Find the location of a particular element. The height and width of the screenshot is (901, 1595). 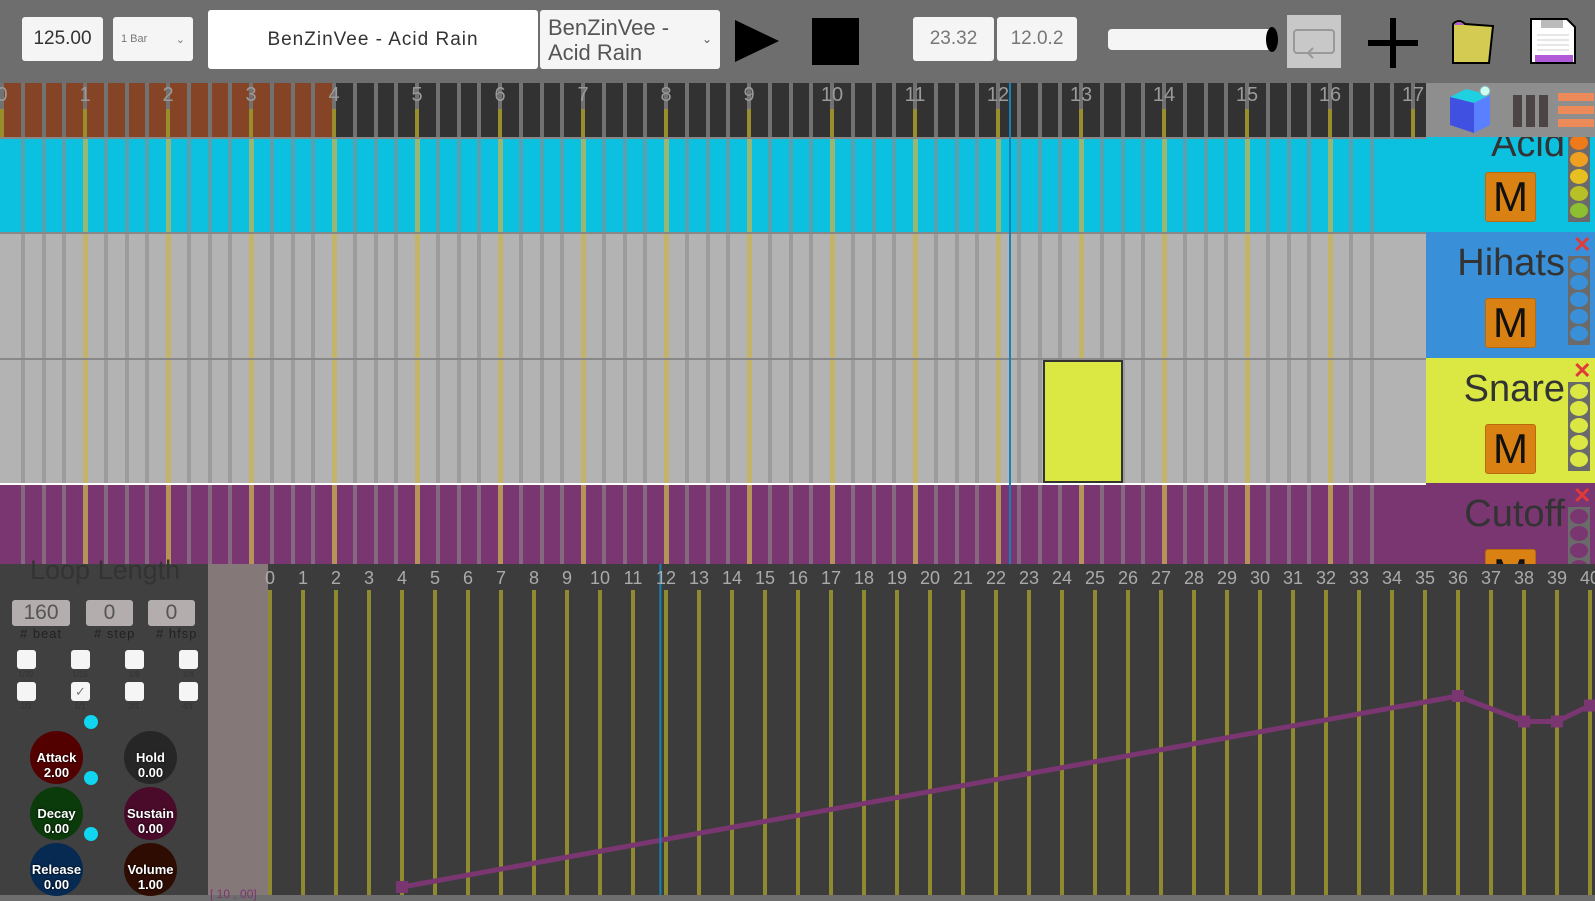

step-number: 28 is located at coordinates (1194, 578).